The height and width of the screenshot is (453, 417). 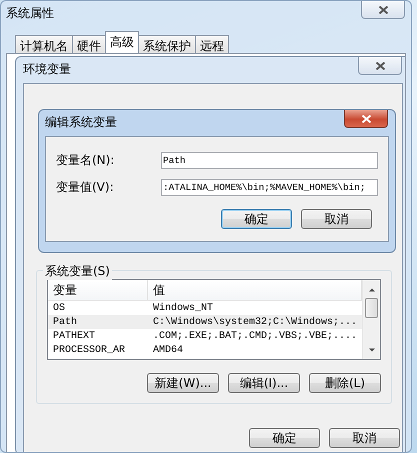 What do you see at coordinates (59, 308) in the screenshot?
I see `table-cell-text: OS` at bounding box center [59, 308].